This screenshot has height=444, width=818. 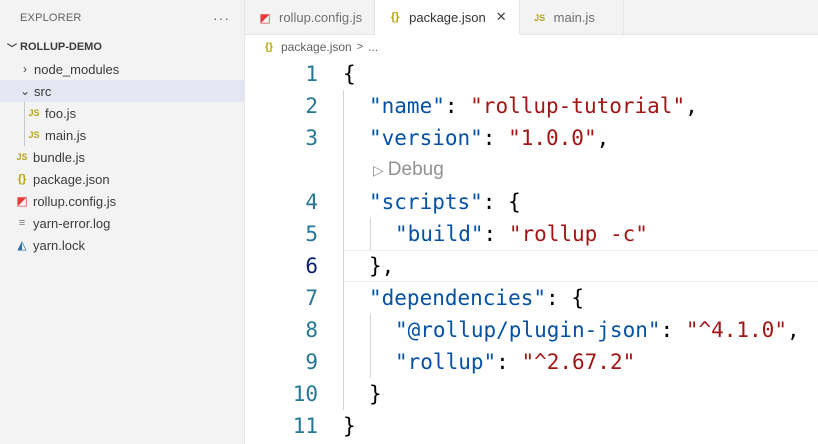 What do you see at coordinates (531, 394) in the screenshot?
I see `code-line: 10 }` at bounding box center [531, 394].